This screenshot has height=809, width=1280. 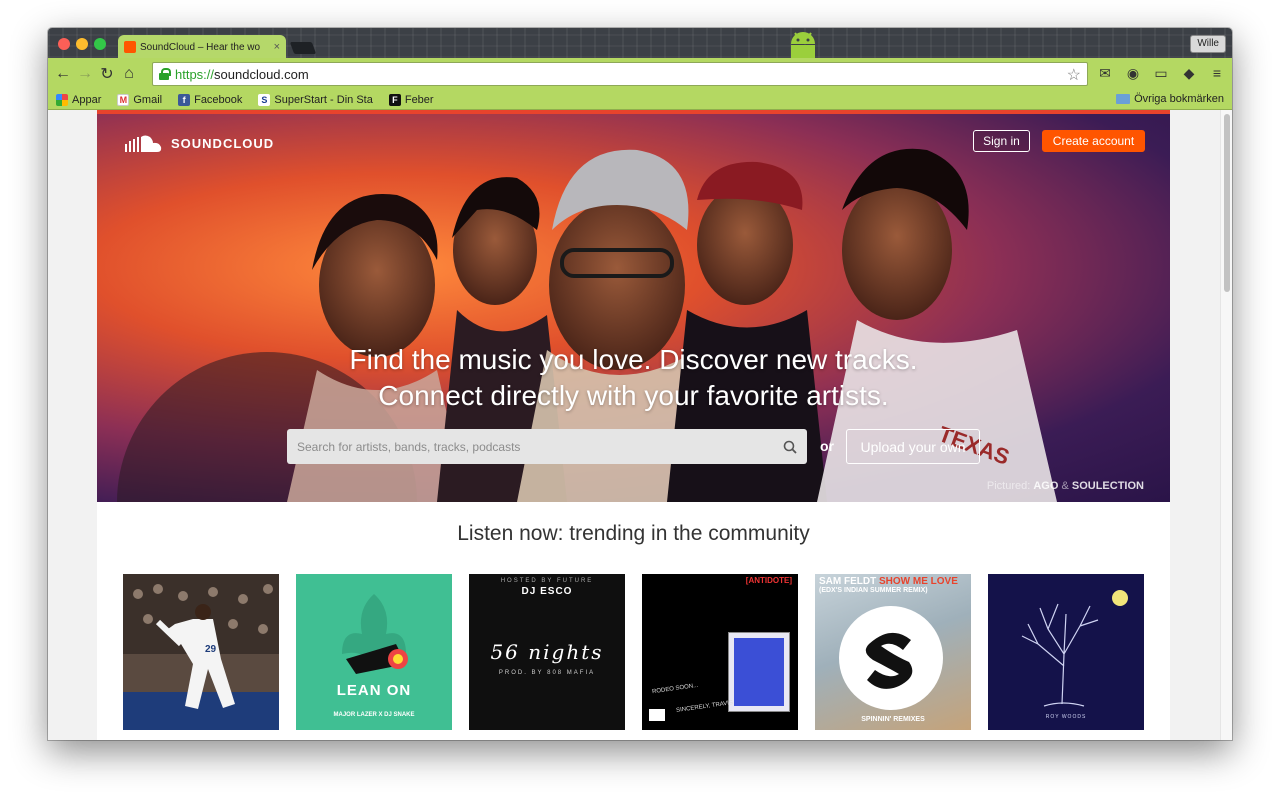 I want to click on layers-extension-icon: ◆, so click(x=1189, y=73).